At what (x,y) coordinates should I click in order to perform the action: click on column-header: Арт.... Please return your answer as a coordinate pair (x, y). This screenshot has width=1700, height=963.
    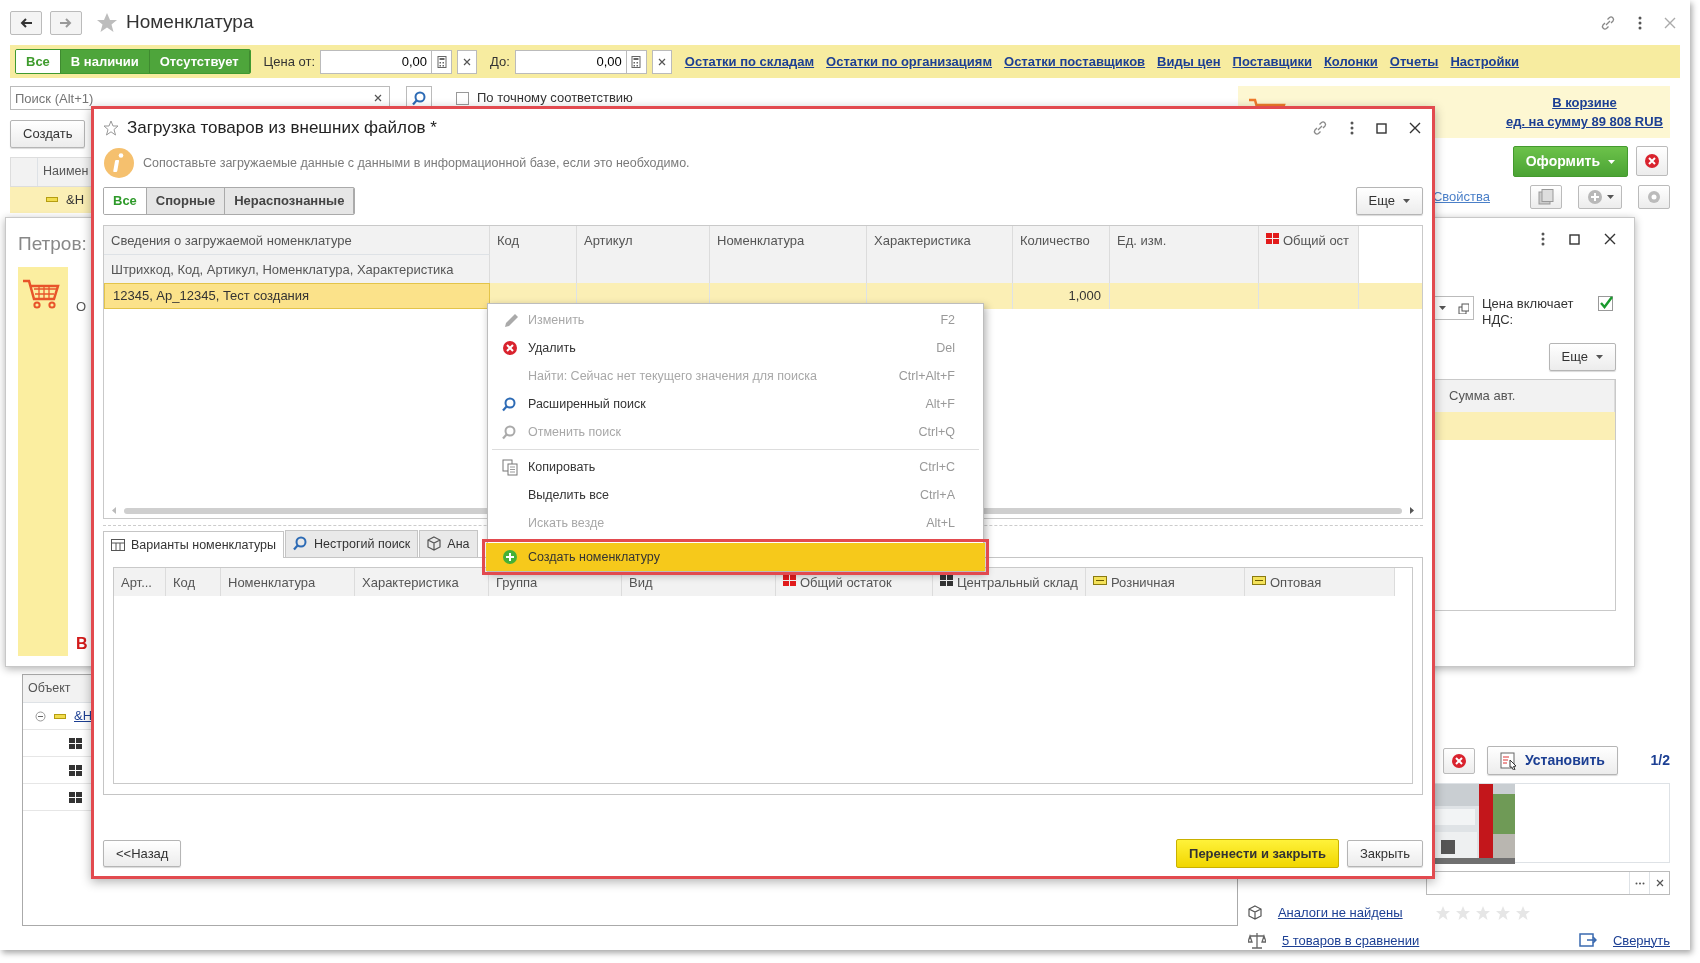
    Looking at the image, I should click on (140, 582).